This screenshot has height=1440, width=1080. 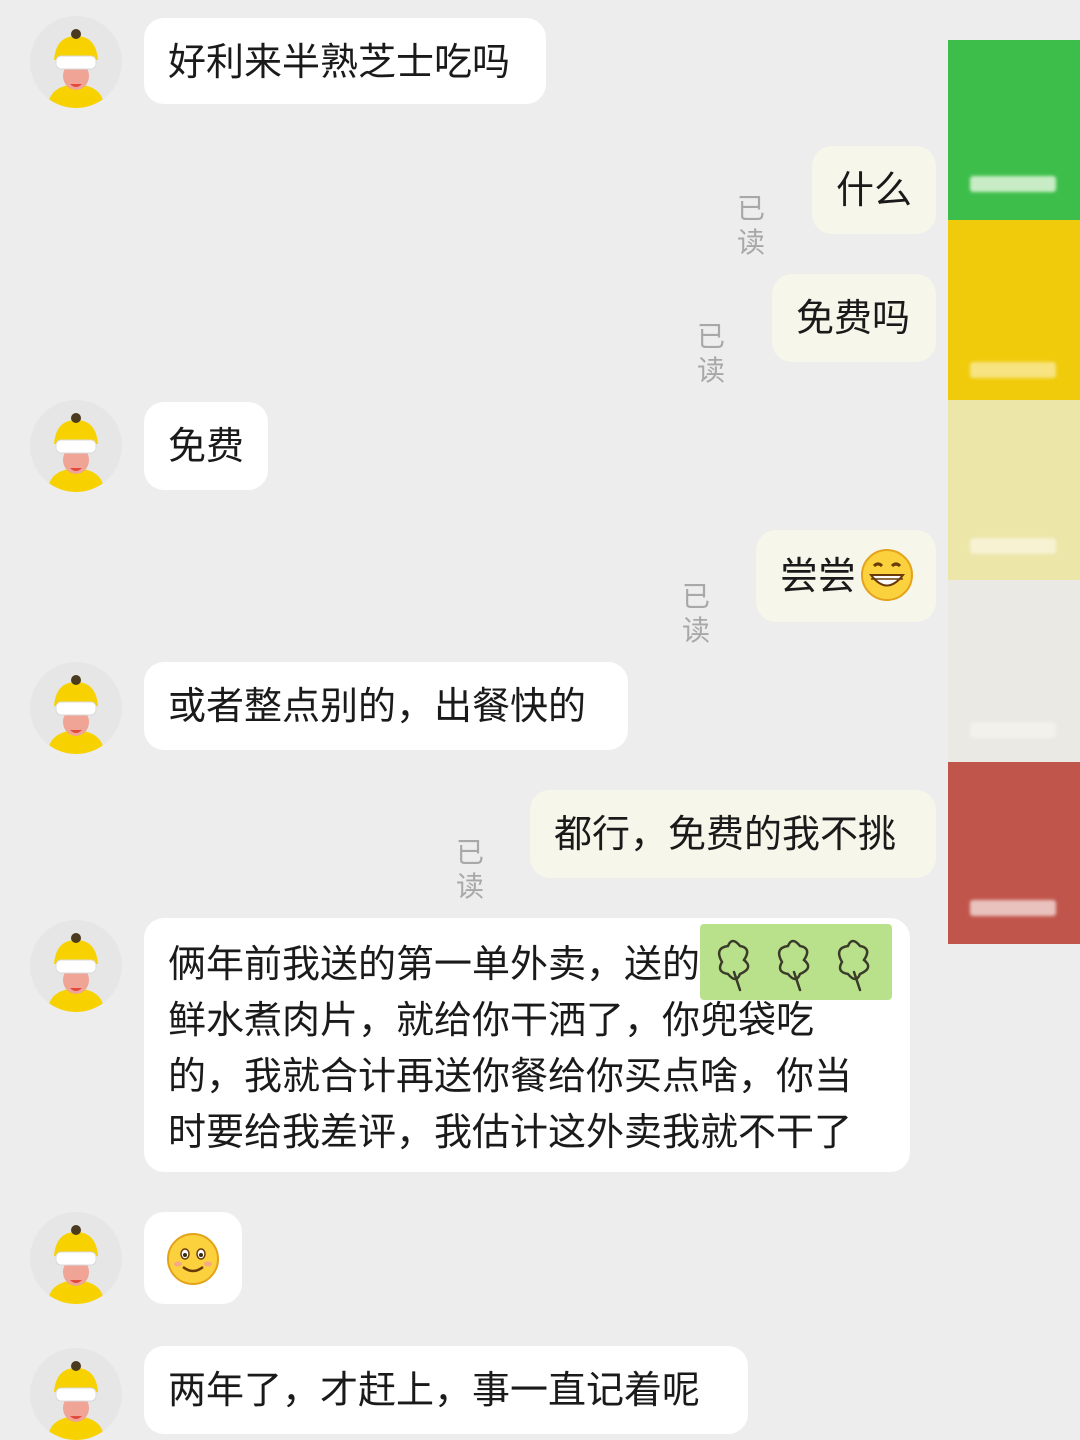 I want to click on grinning-face-emoji-icon, so click(x=887, y=575).